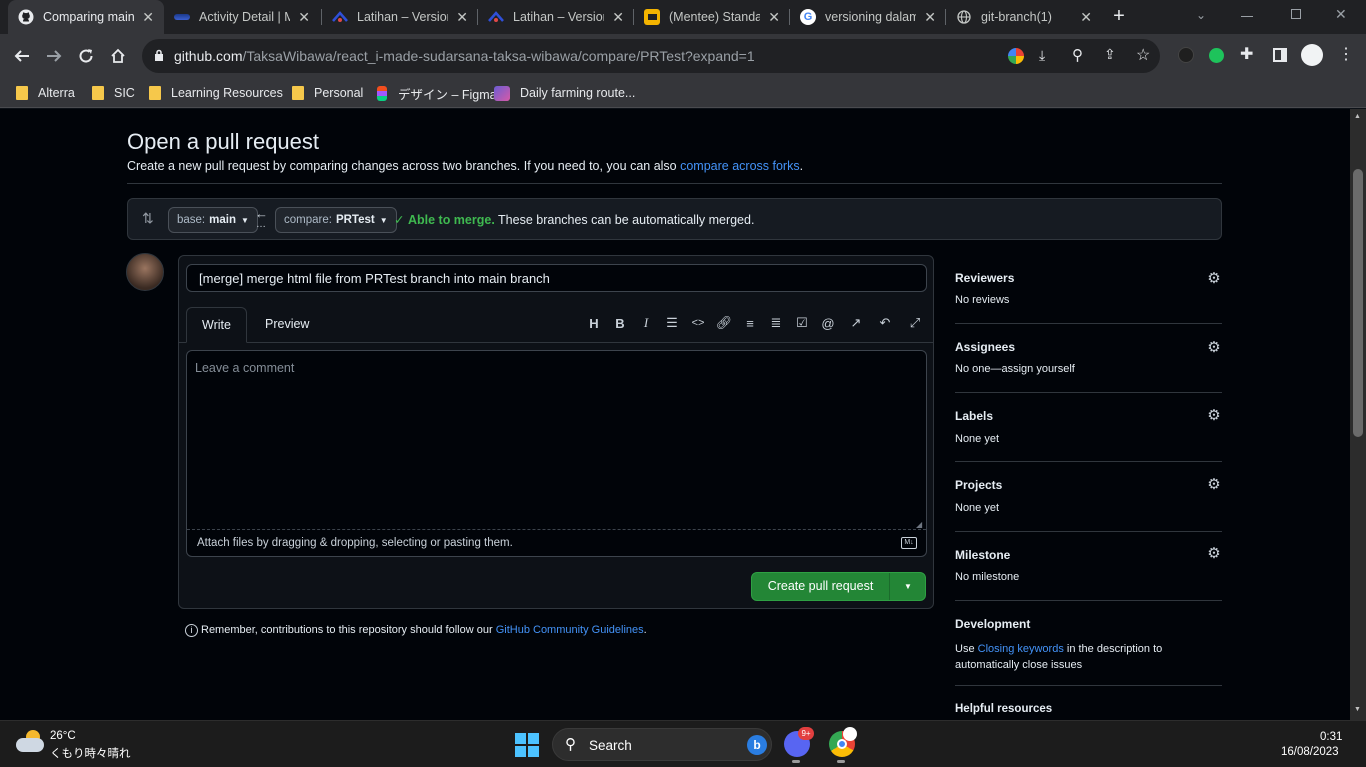 This screenshot has width=1366, height=767. What do you see at coordinates (336, 220) in the screenshot?
I see `compare-branch-select: compare: PRTest ▼` at bounding box center [336, 220].